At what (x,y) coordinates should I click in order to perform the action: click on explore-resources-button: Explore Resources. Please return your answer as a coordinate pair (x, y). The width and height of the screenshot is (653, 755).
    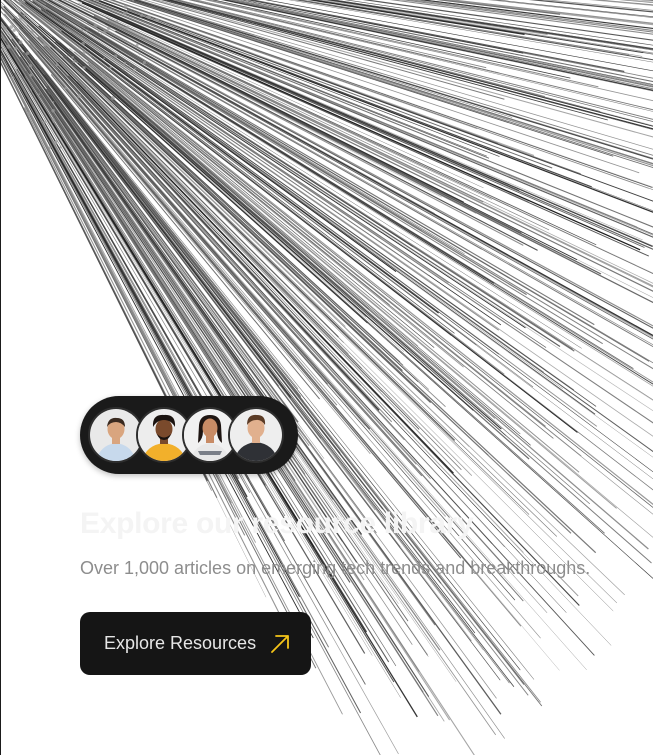
    Looking at the image, I should click on (195, 643).